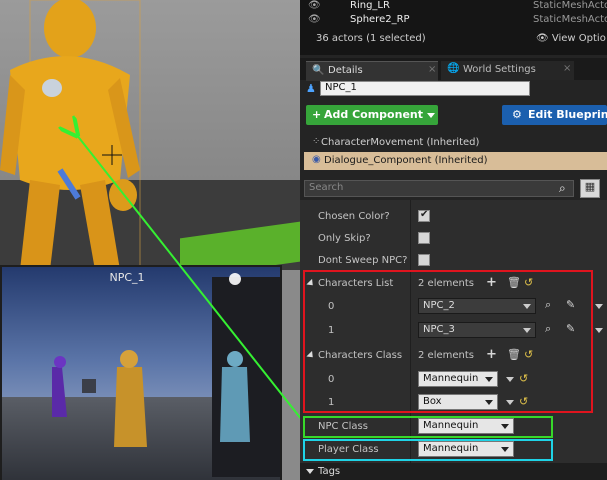 The height and width of the screenshot is (480, 607). I want to click on annotation-cyan-box, so click(428, 450).